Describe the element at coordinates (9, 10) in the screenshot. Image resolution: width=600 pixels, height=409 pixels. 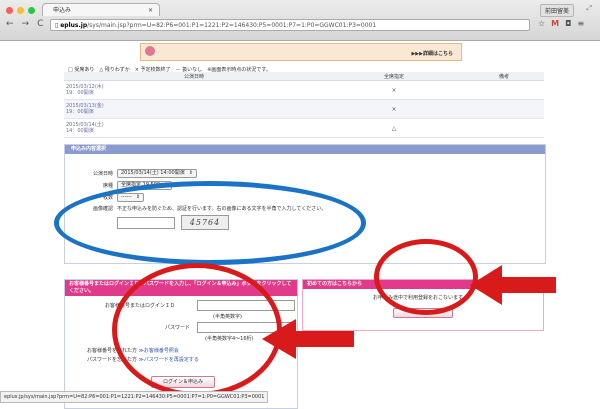
I see `close-window-button` at that location.